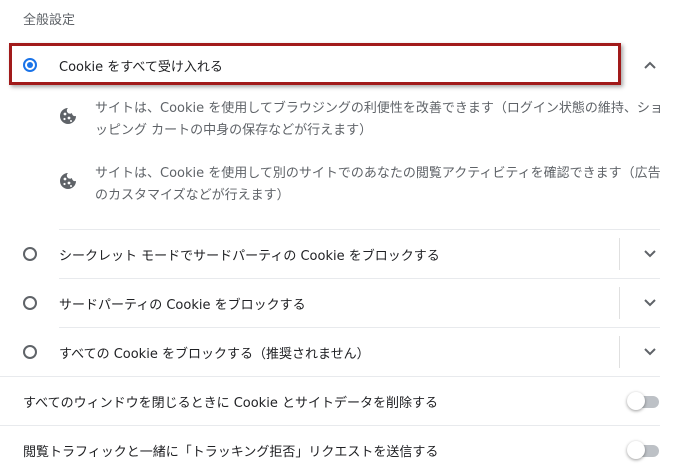  Describe the element at coordinates (650, 65) in the screenshot. I see `chevron-up-icon` at that location.